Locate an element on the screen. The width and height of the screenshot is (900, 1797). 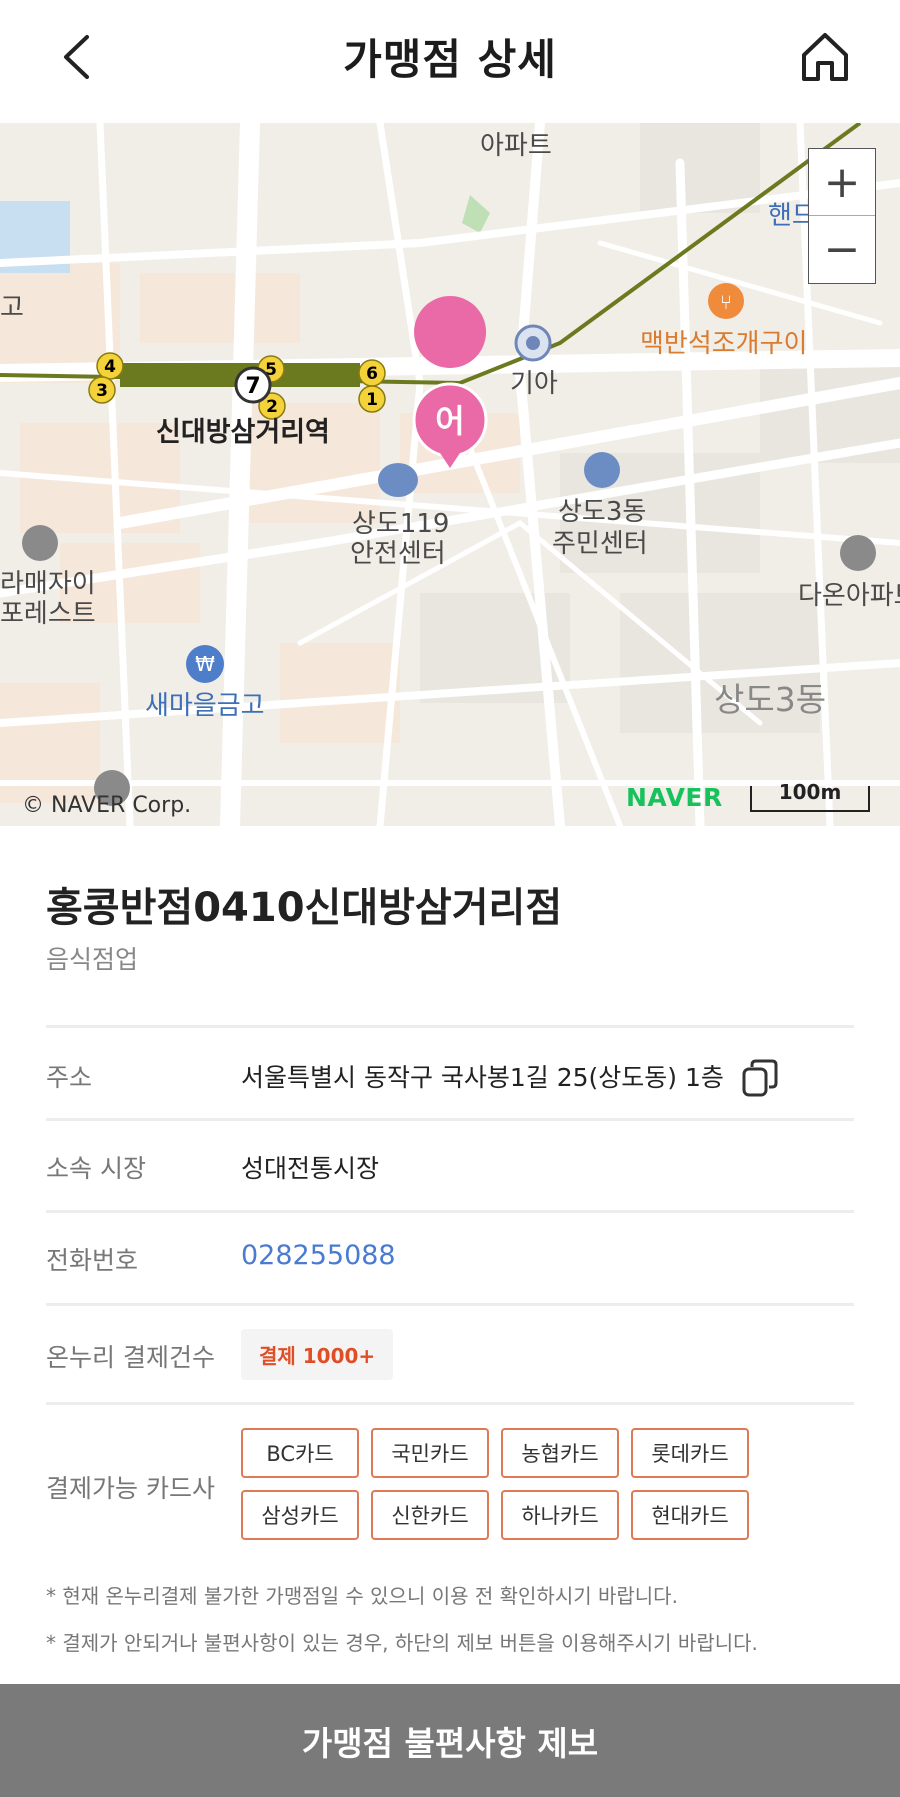
phone-link: 028255088 is located at coordinates (318, 1255).